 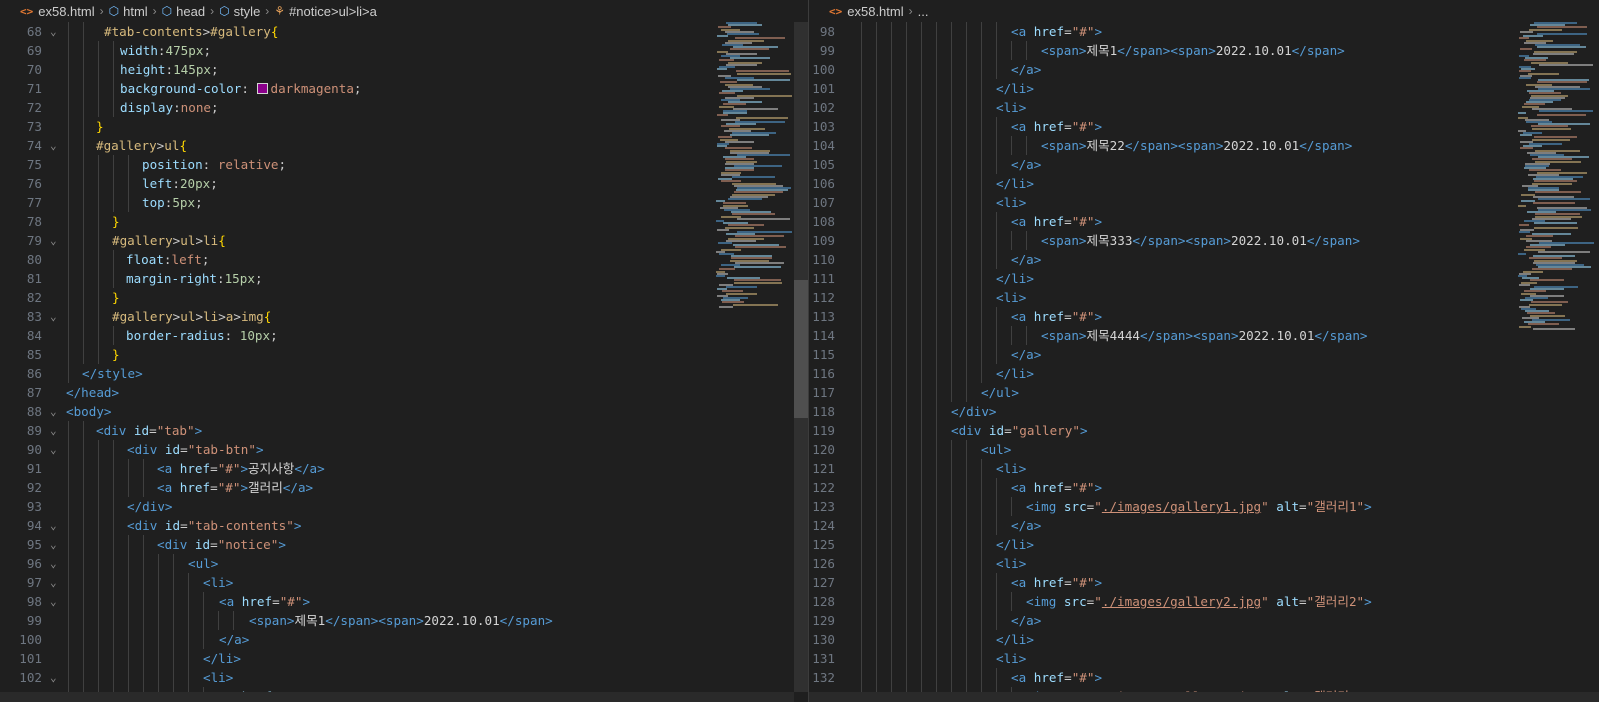 I want to click on code-line: 91 <a href="#">공지사항</a>, so click(x=350, y=468).